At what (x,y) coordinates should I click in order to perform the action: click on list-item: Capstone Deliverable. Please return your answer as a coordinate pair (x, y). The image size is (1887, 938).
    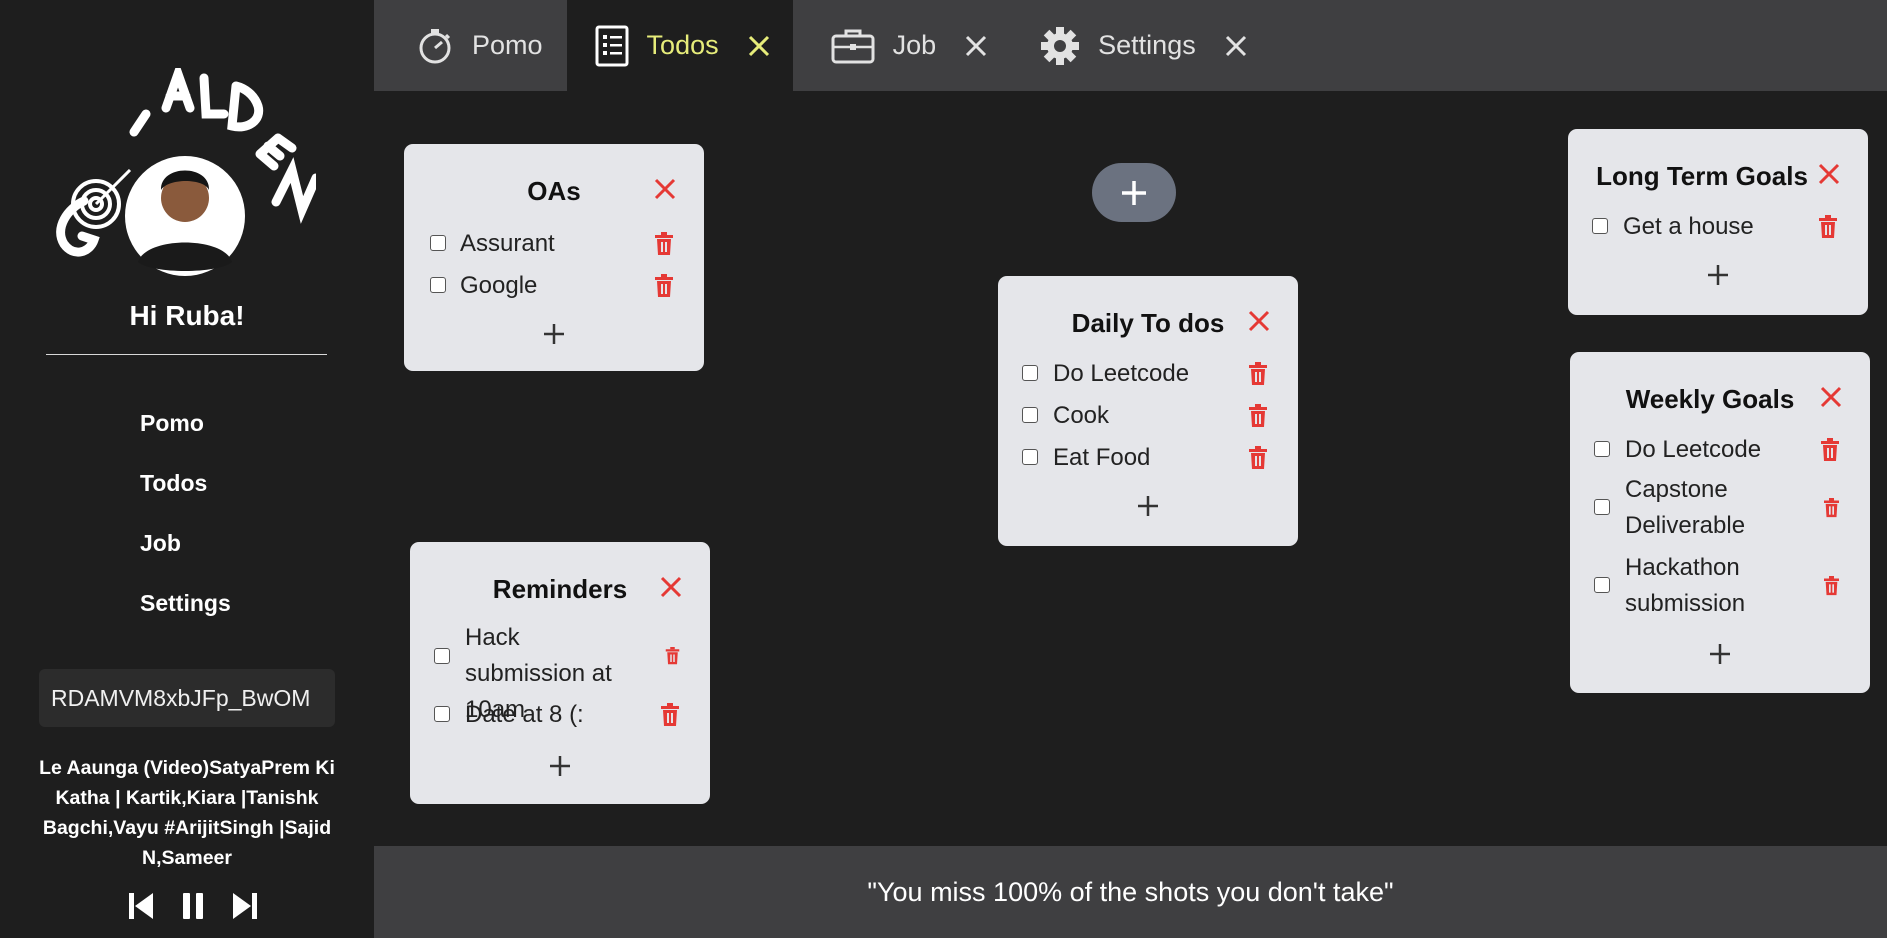
    Looking at the image, I should click on (1720, 508).